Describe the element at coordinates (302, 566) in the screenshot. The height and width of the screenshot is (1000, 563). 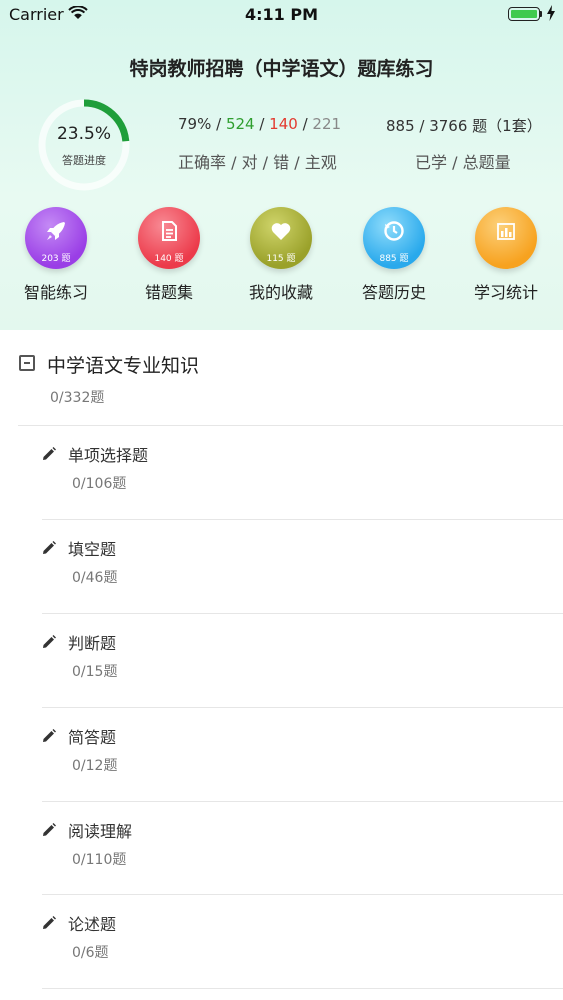
I see `section-row: 填空题 0/46题` at that location.